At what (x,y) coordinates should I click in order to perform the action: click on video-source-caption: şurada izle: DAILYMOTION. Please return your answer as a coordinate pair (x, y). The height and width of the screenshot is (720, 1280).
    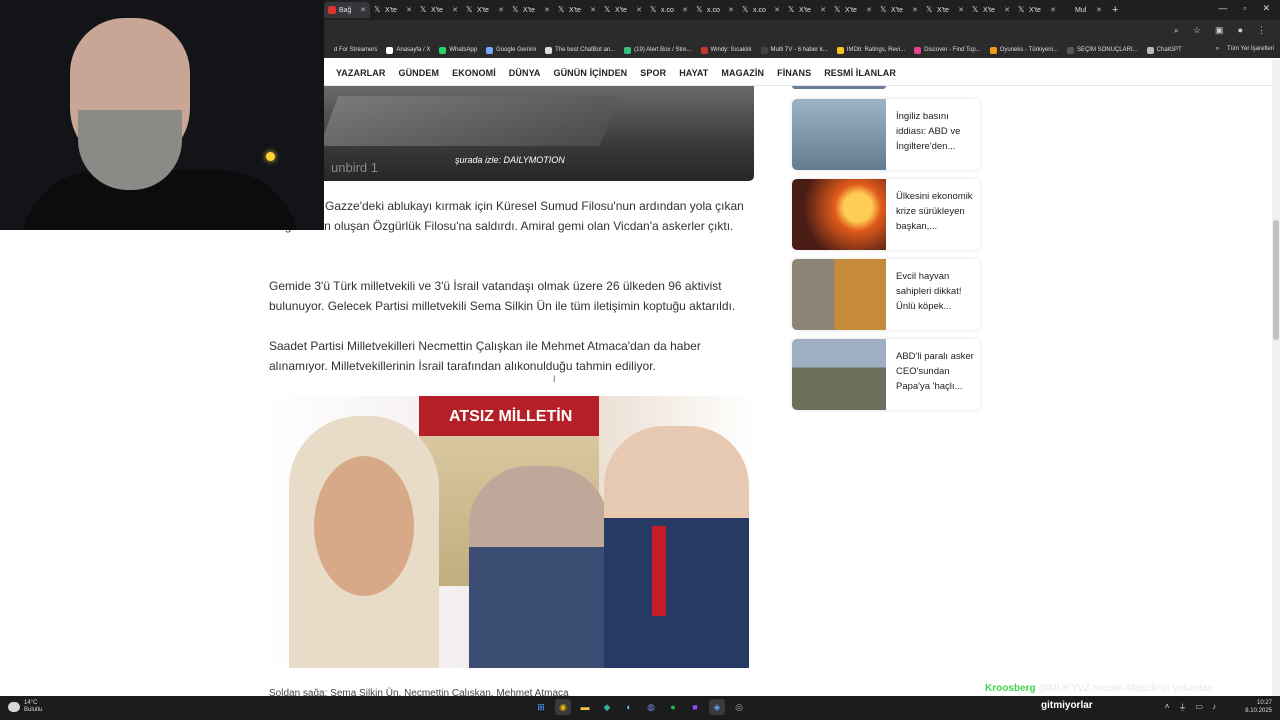
    Looking at the image, I should click on (510, 160).